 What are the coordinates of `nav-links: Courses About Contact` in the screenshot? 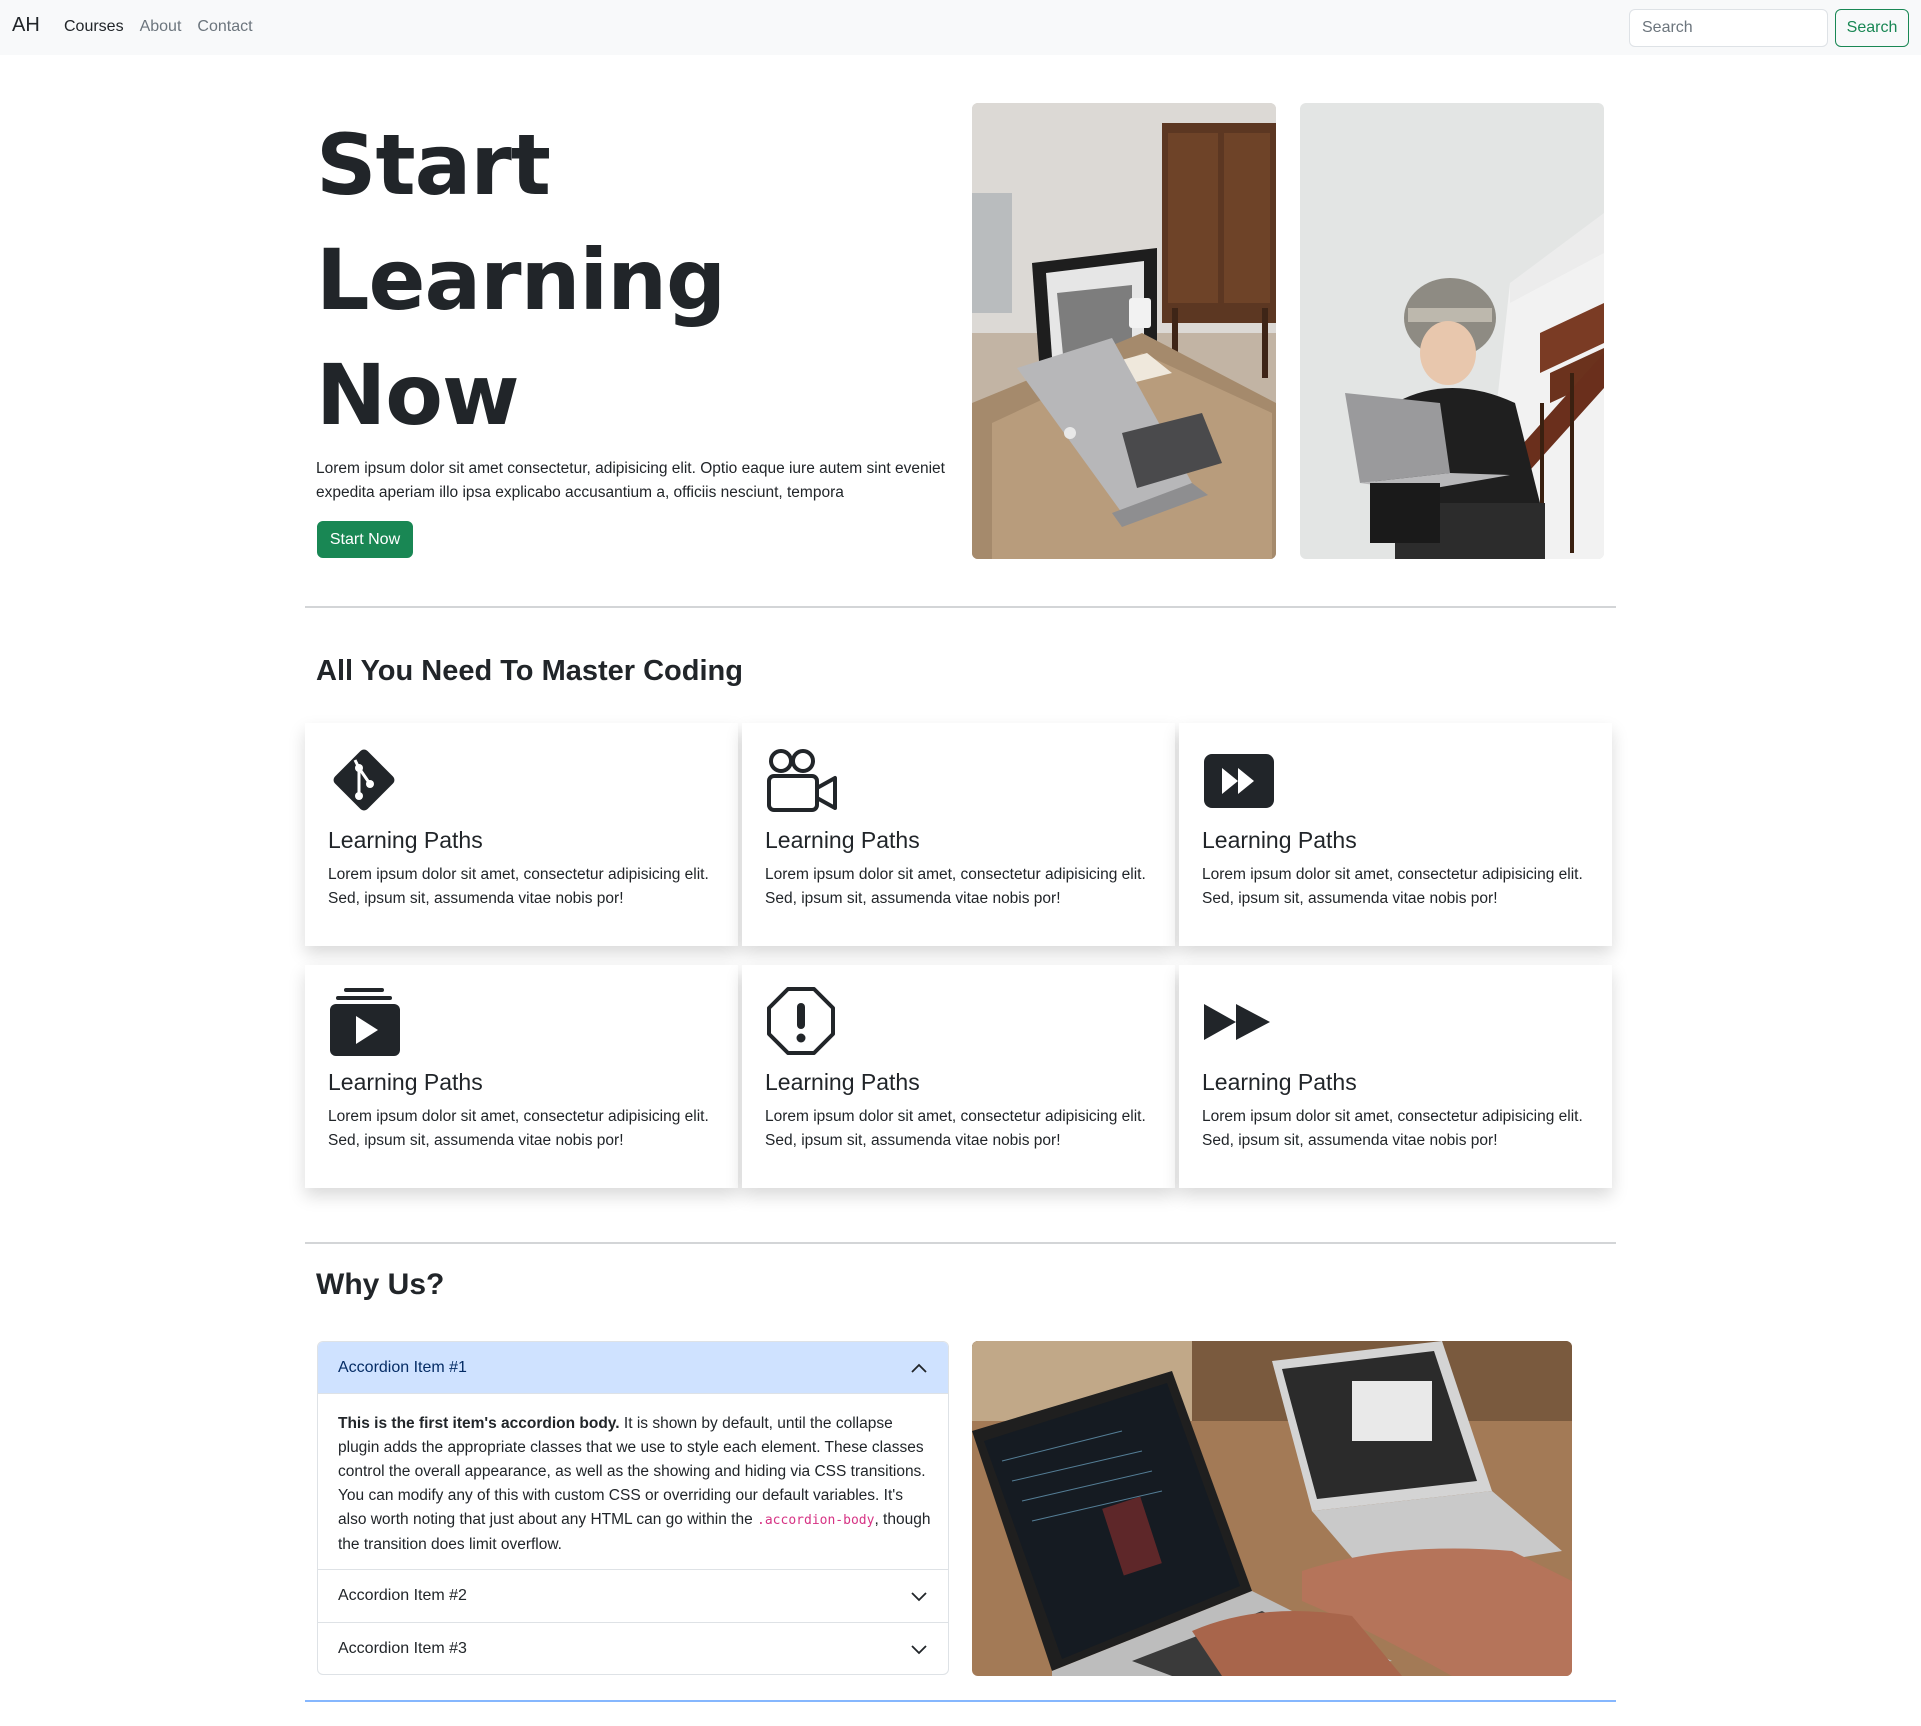 It's located at (158, 27).